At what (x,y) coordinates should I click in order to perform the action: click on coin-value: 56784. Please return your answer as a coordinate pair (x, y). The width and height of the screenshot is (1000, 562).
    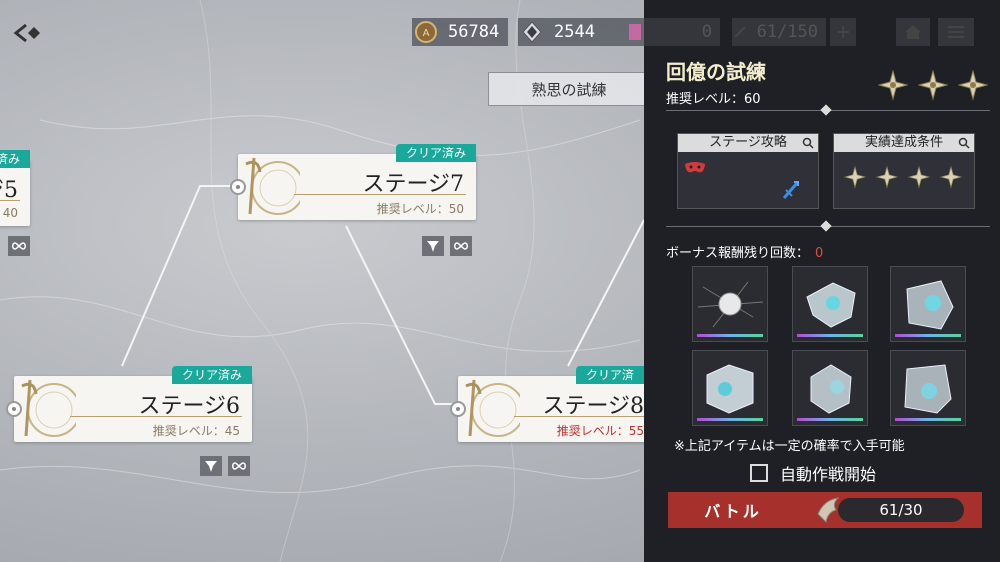
    Looking at the image, I should click on (474, 32).